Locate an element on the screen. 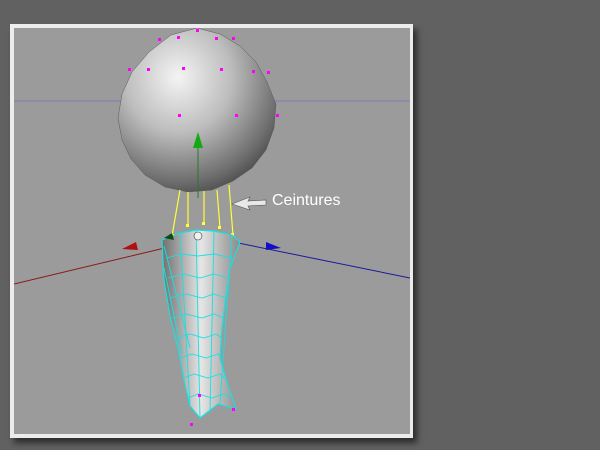 This screenshot has height=450, width=600. ceinture-links is located at coordinates (202, 210).